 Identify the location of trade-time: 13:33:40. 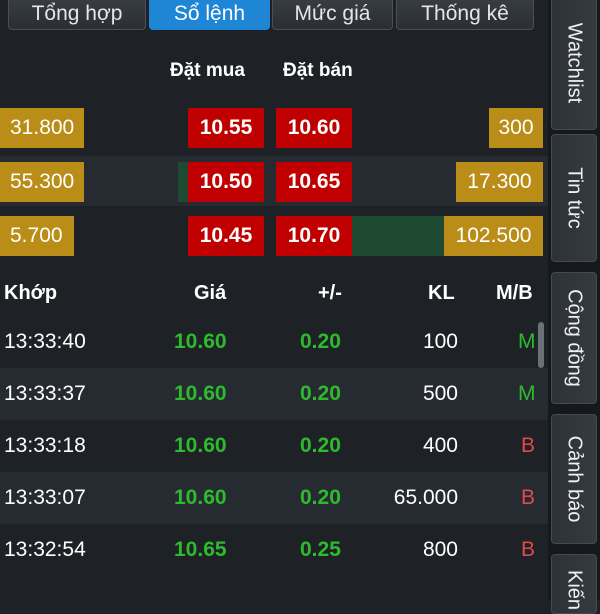
(45, 341).